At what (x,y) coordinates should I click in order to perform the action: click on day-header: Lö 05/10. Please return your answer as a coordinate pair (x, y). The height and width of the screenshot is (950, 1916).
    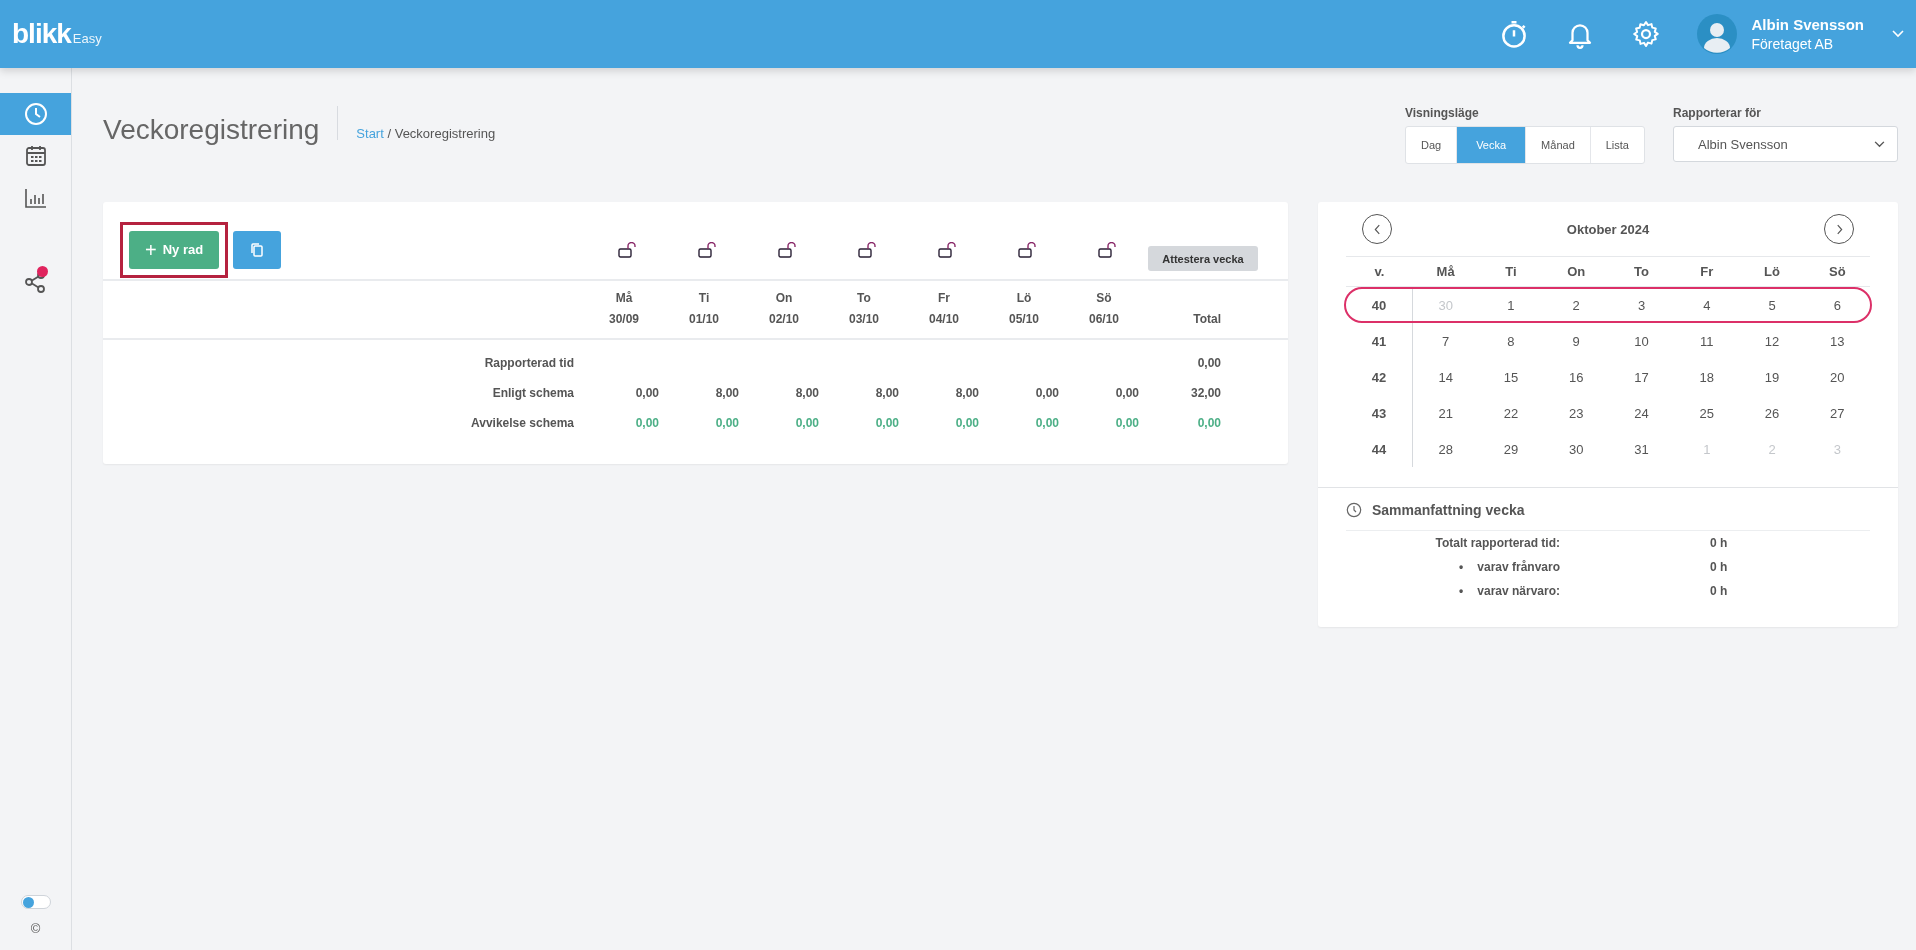
    Looking at the image, I should click on (1024, 308).